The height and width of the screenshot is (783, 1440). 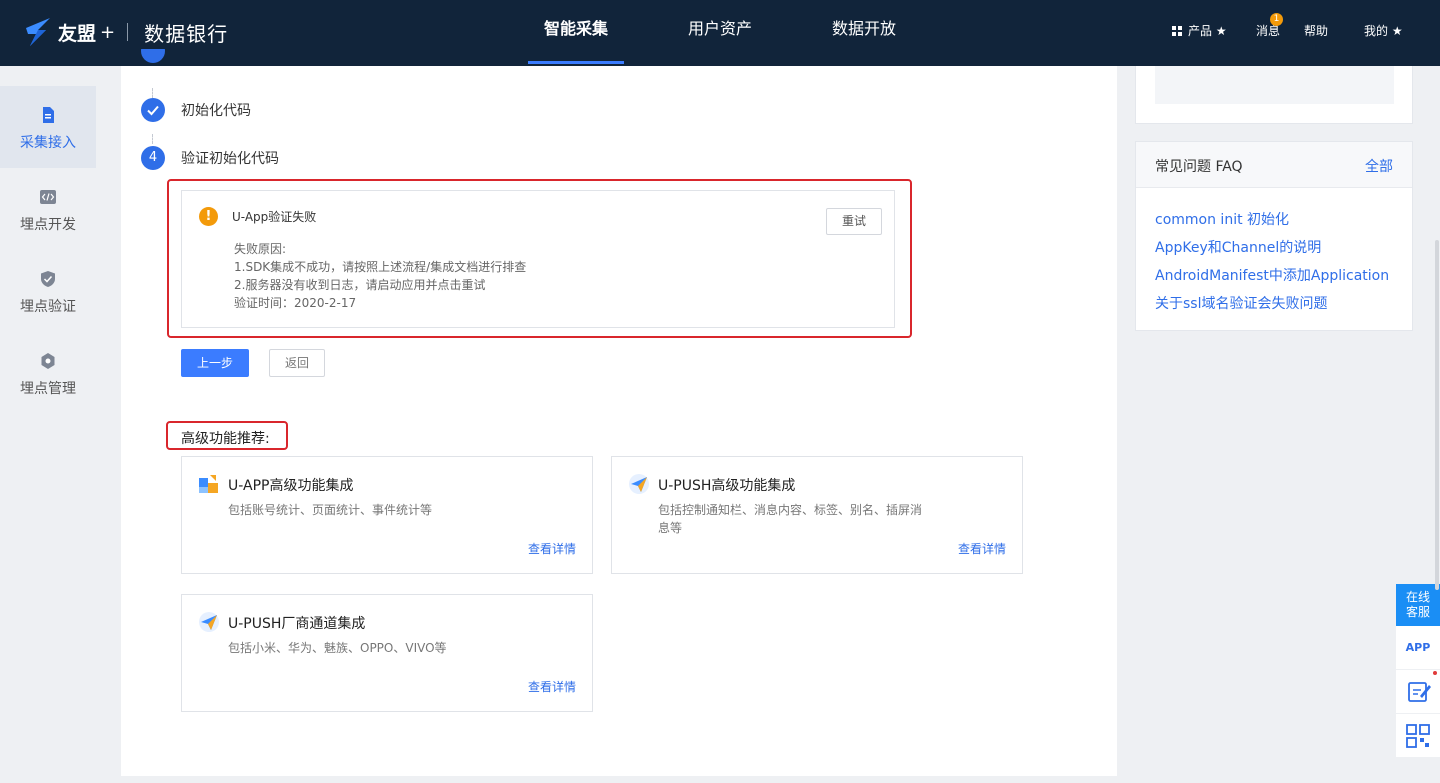 I want to click on nav-tab-smart-collect: 智能采集, so click(x=576, y=33).